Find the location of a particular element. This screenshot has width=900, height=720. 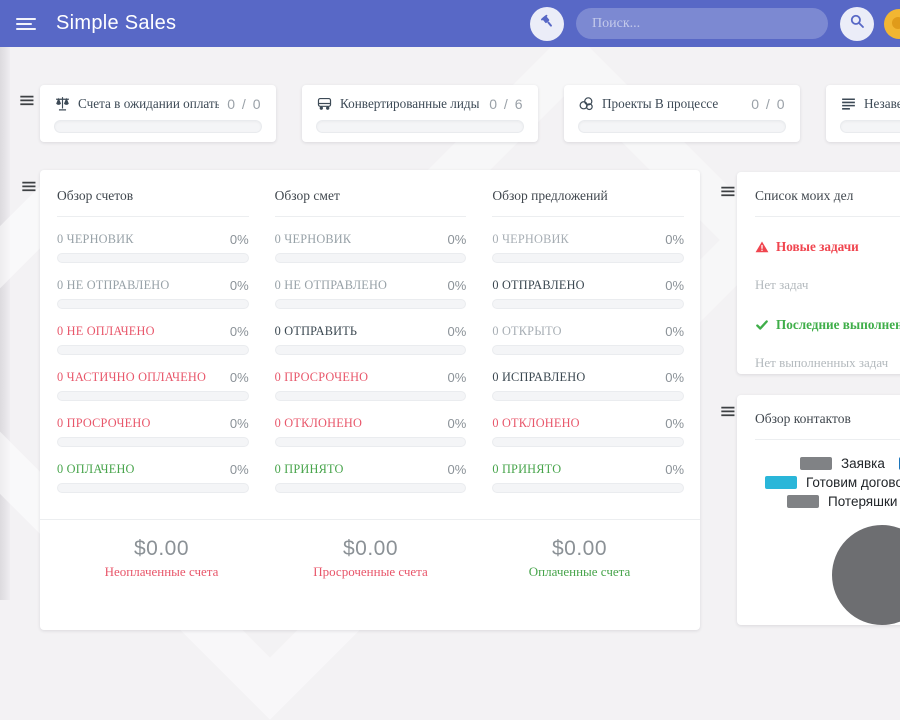

total-label: Неоплаченные счета is located at coordinates (161, 571).